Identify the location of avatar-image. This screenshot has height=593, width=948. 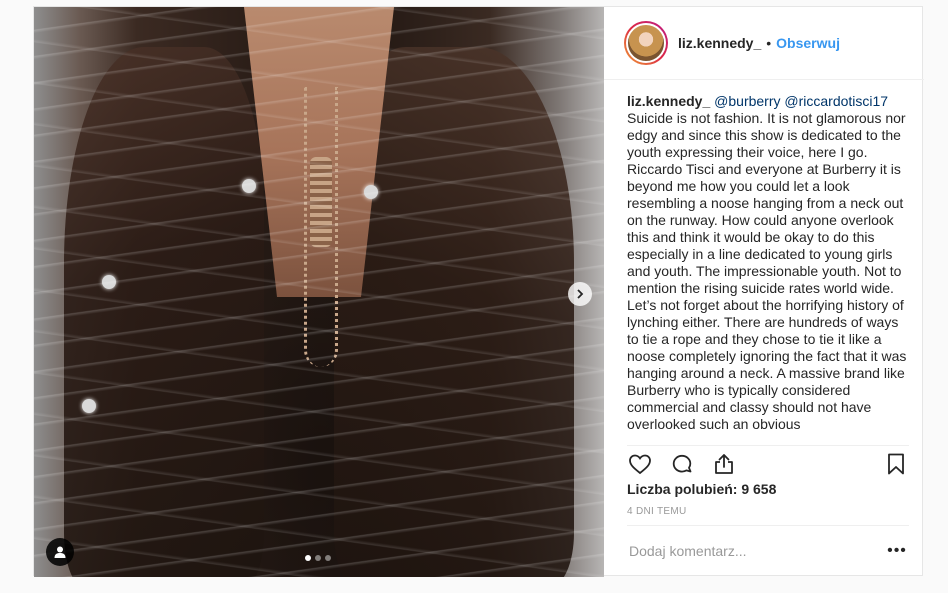
(646, 43).